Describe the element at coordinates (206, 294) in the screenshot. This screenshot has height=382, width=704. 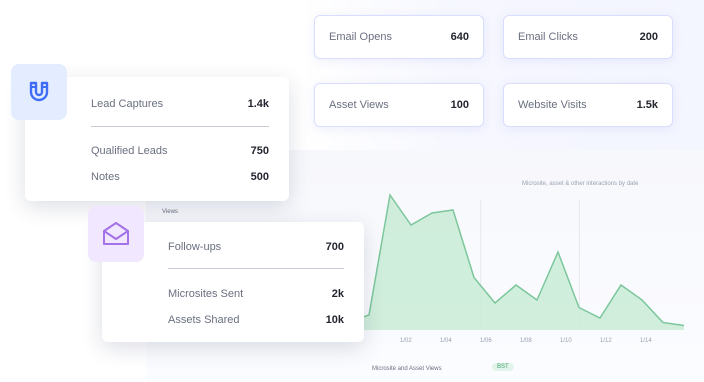
I see `row-label: Microsites Sent` at that location.